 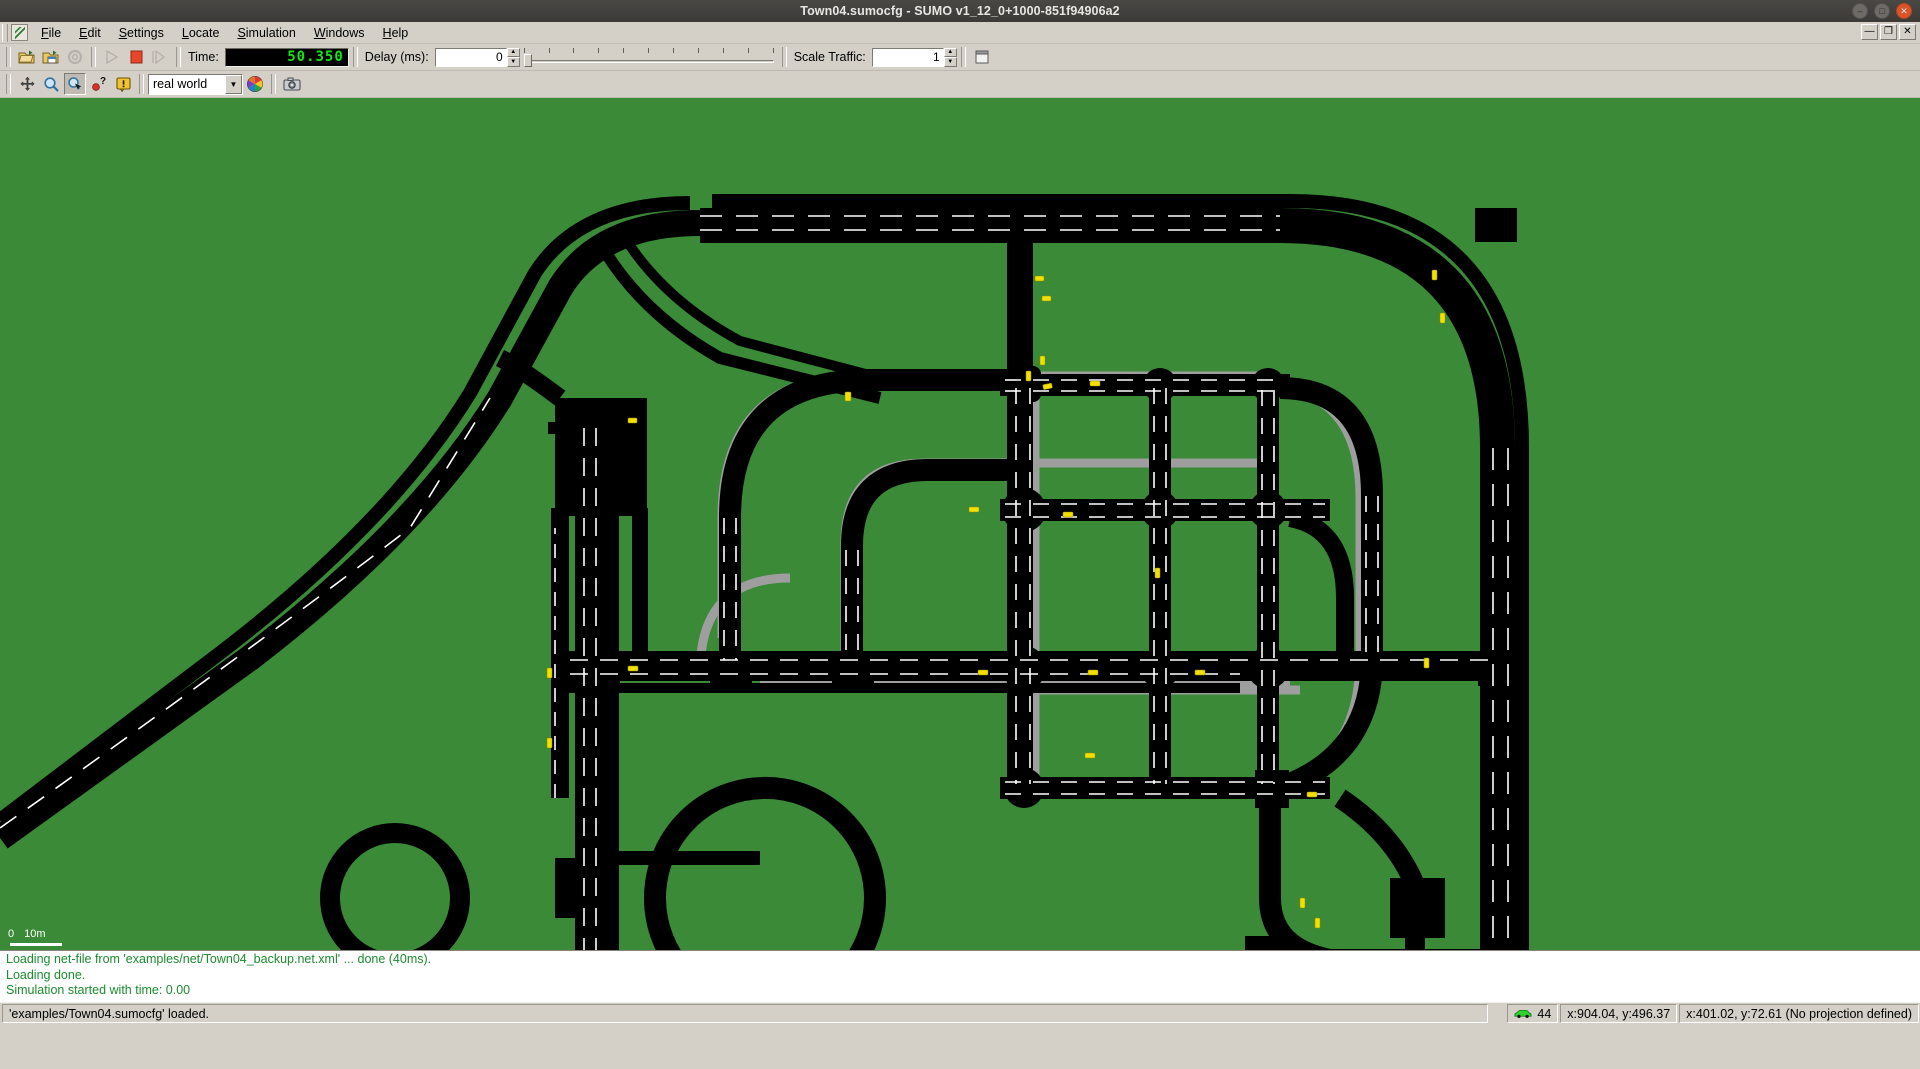 I want to click on step-icon, so click(x=160, y=57).